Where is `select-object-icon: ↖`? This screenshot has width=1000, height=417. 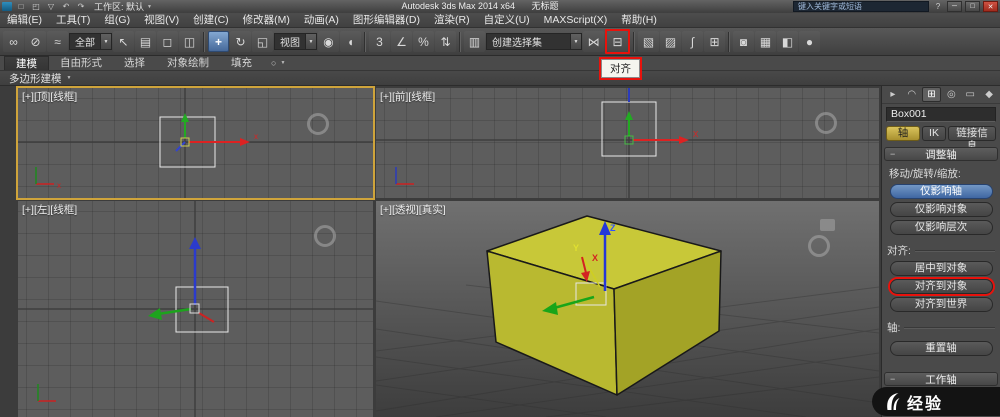
select-object-icon: ↖ is located at coordinates (123, 41).